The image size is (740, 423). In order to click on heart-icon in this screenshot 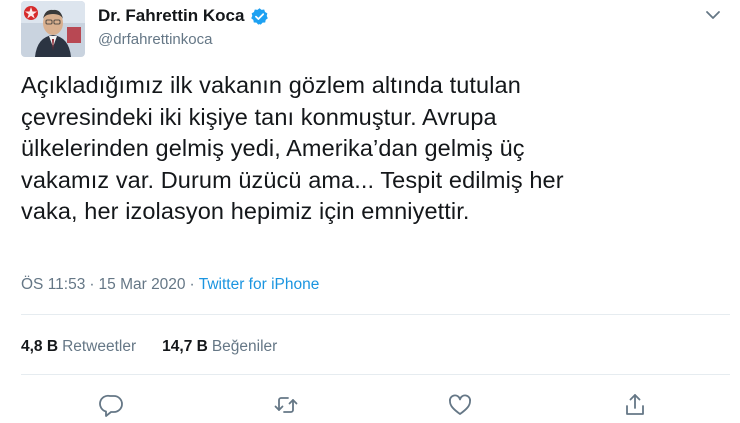, I will do `click(460, 405)`.